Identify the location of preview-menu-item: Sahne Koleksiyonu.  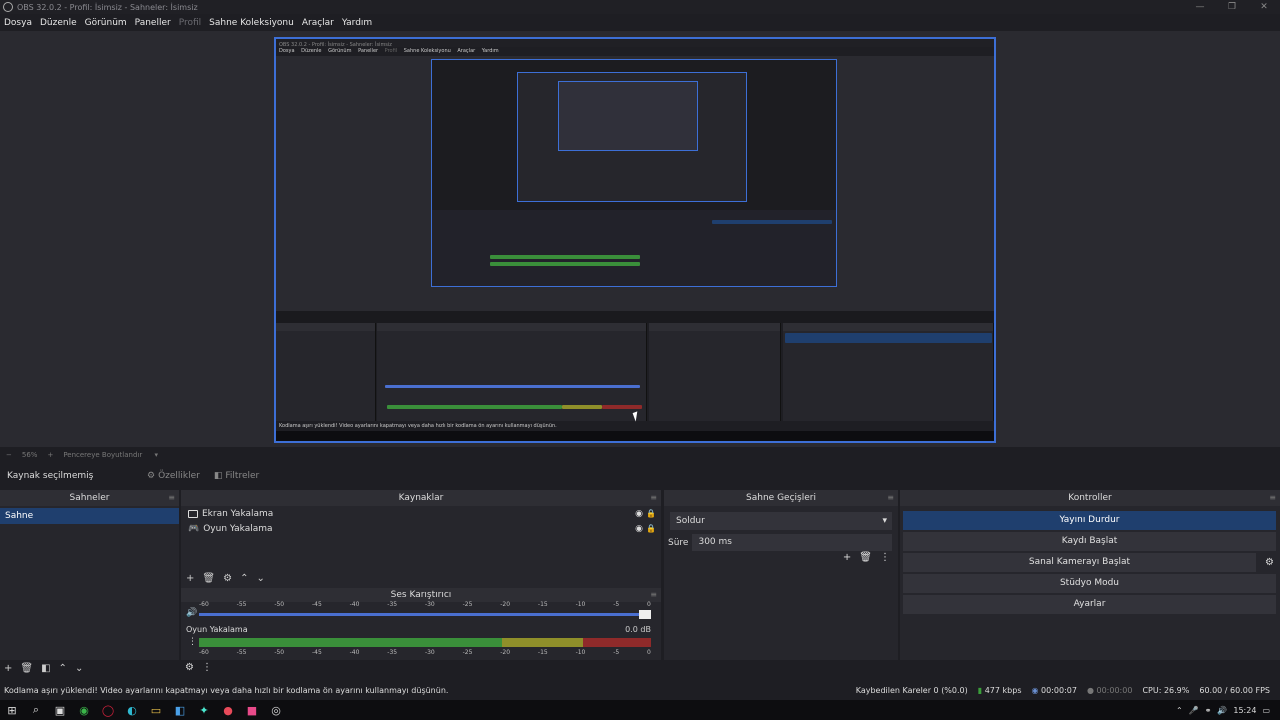
(427, 51).